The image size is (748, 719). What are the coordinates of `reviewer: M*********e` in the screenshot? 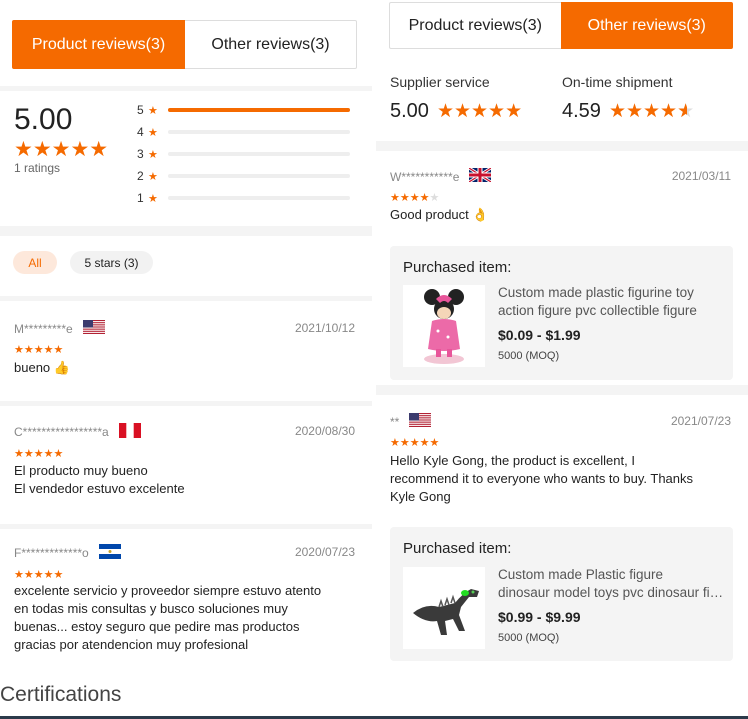 It's located at (59, 328).